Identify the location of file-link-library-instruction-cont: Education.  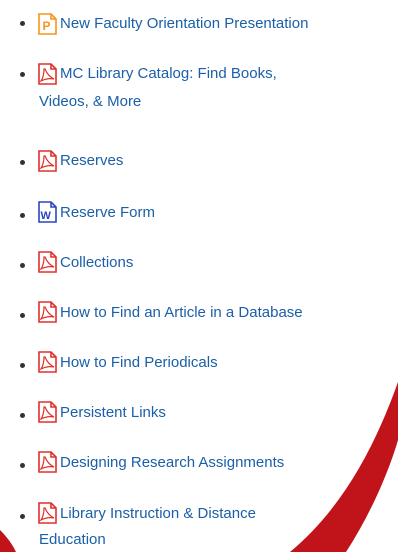
(72, 539).